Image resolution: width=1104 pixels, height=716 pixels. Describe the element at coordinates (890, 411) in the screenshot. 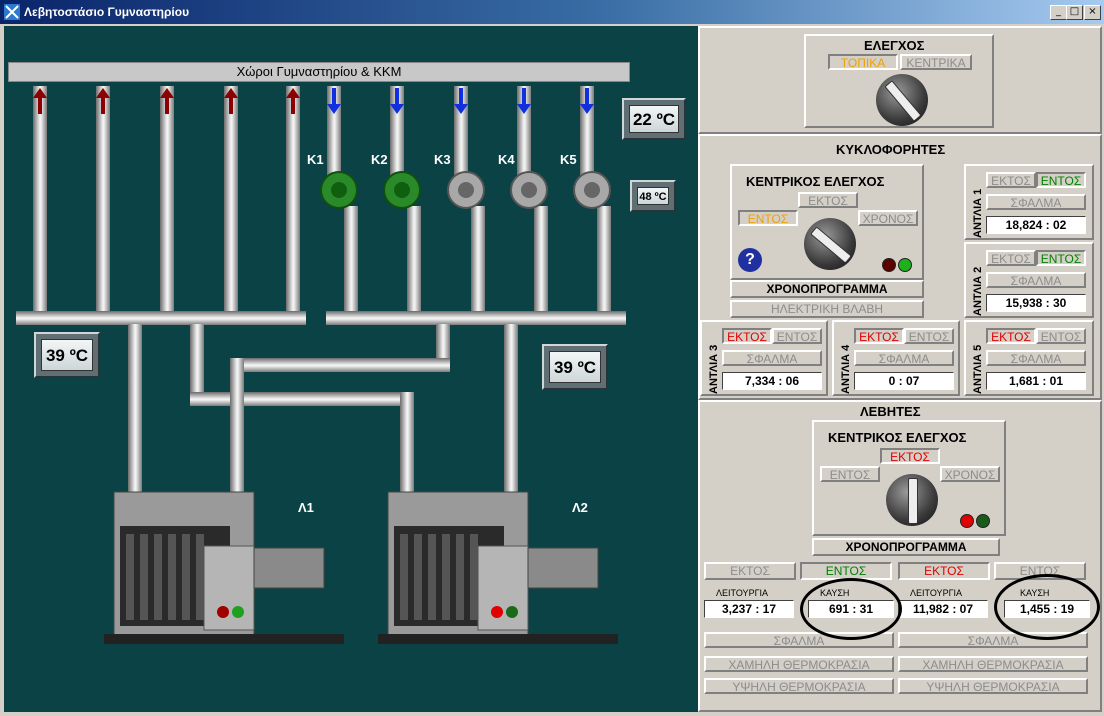

I see `boilers-title: ΛΕΒΗΤΕΣ` at that location.